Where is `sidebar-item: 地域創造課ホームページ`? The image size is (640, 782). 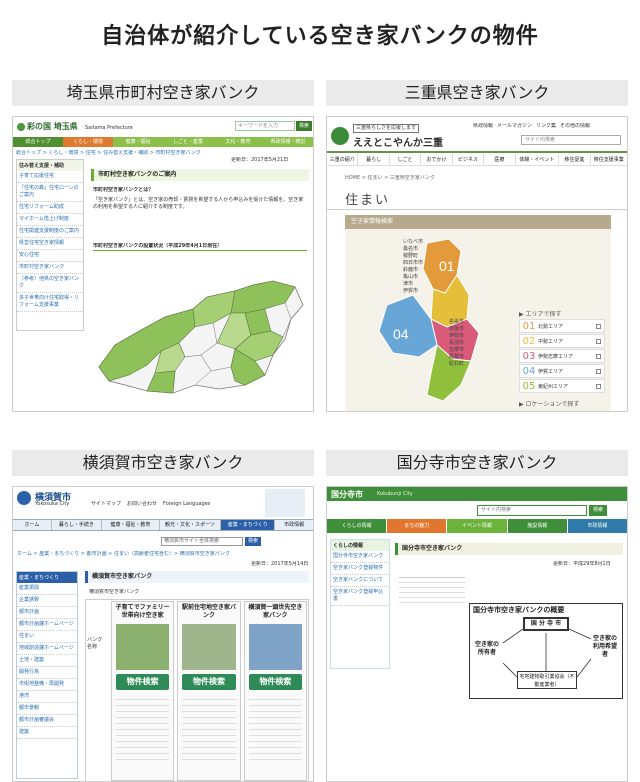
sidebar-item: 地域創造課ホームページ is located at coordinates (47, 649).